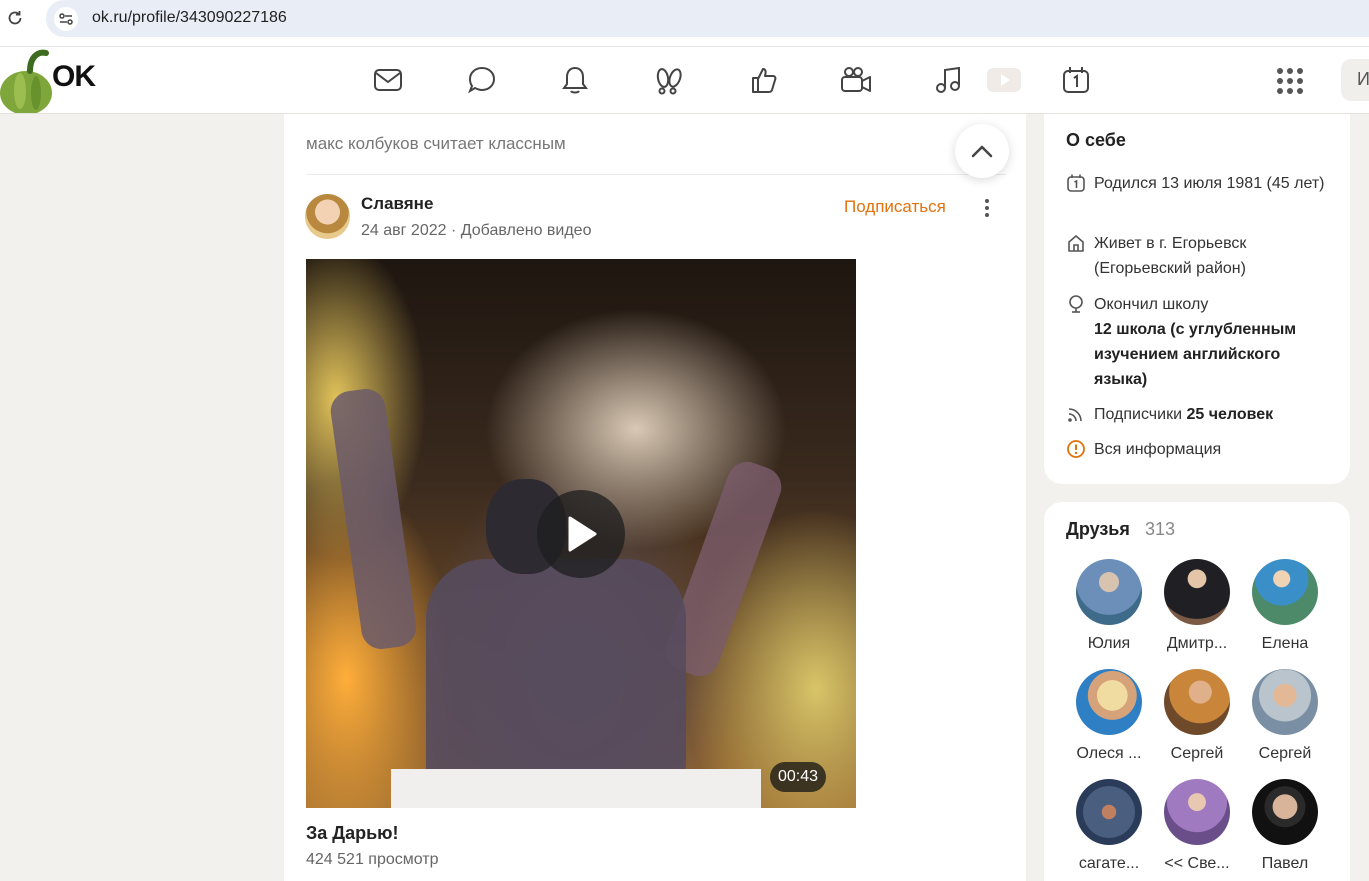 This screenshot has height=881, width=1369. What do you see at coordinates (1096, 140) in the screenshot?
I see `about-title: О себе` at bounding box center [1096, 140].